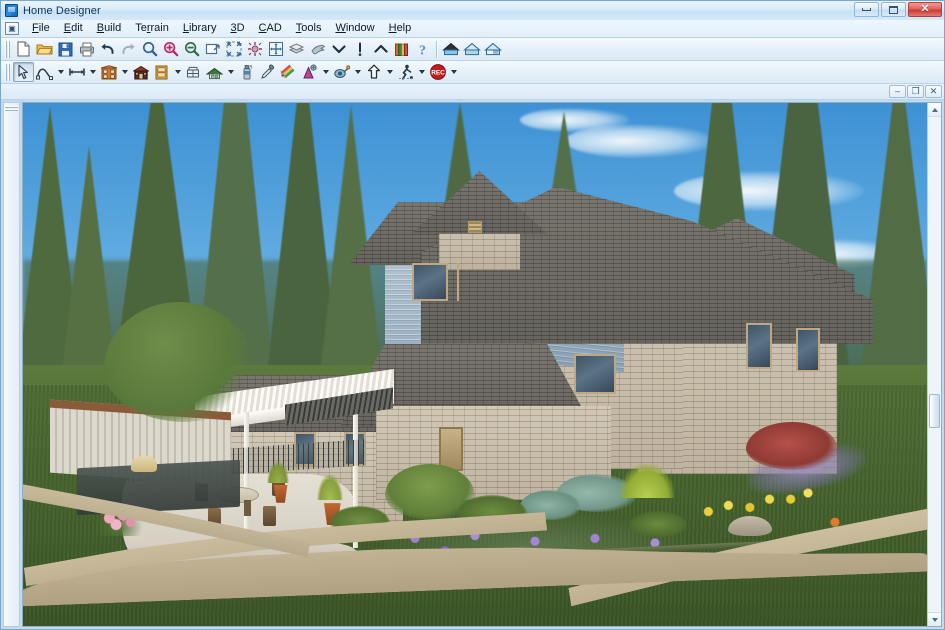 Image resolution: width=945 pixels, height=630 pixels. What do you see at coordinates (65, 49) in the screenshot?
I see `save-plan-button` at bounding box center [65, 49].